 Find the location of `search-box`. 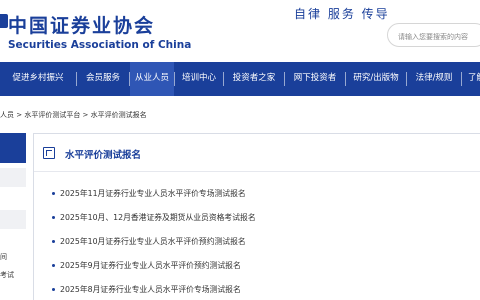

search-box is located at coordinates (433, 35).